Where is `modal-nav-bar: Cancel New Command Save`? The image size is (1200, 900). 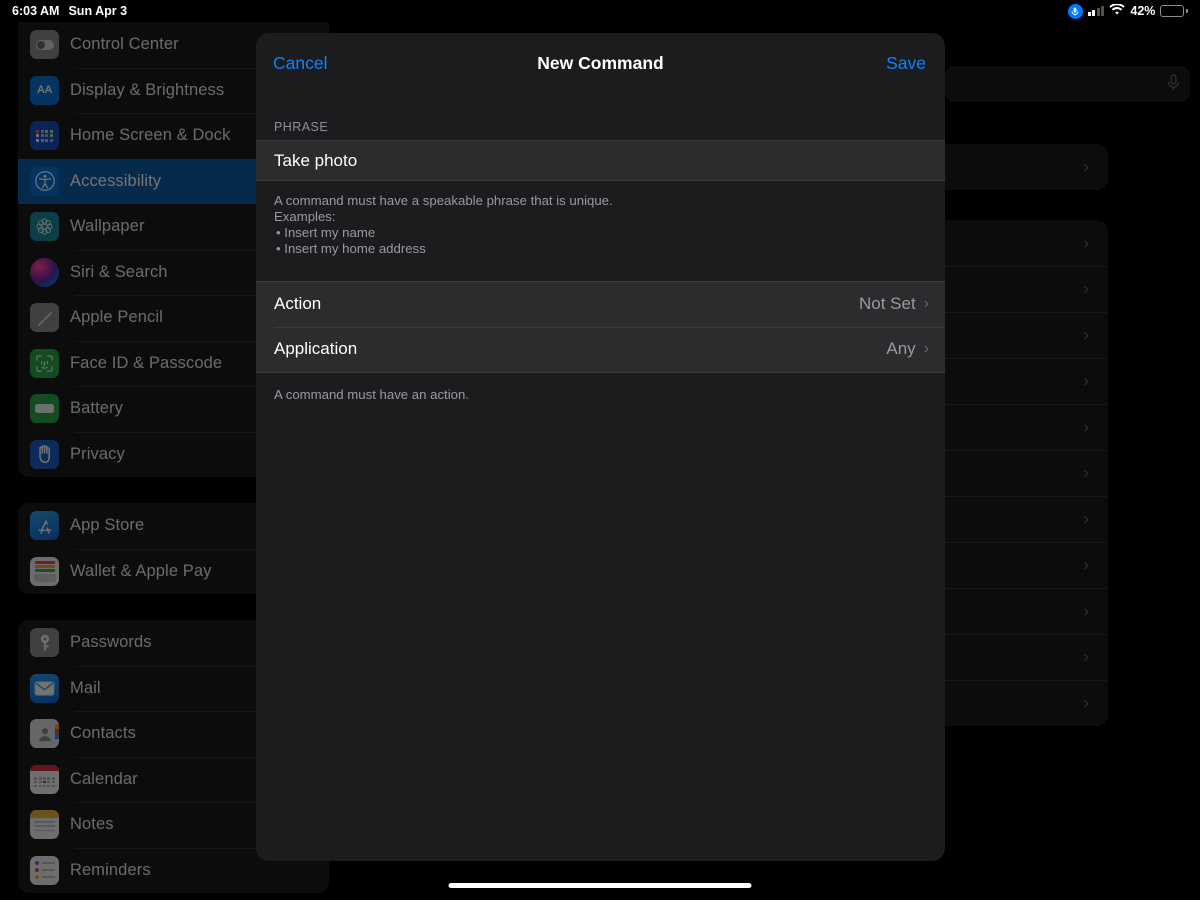 modal-nav-bar: Cancel New Command Save is located at coordinates (600, 63).